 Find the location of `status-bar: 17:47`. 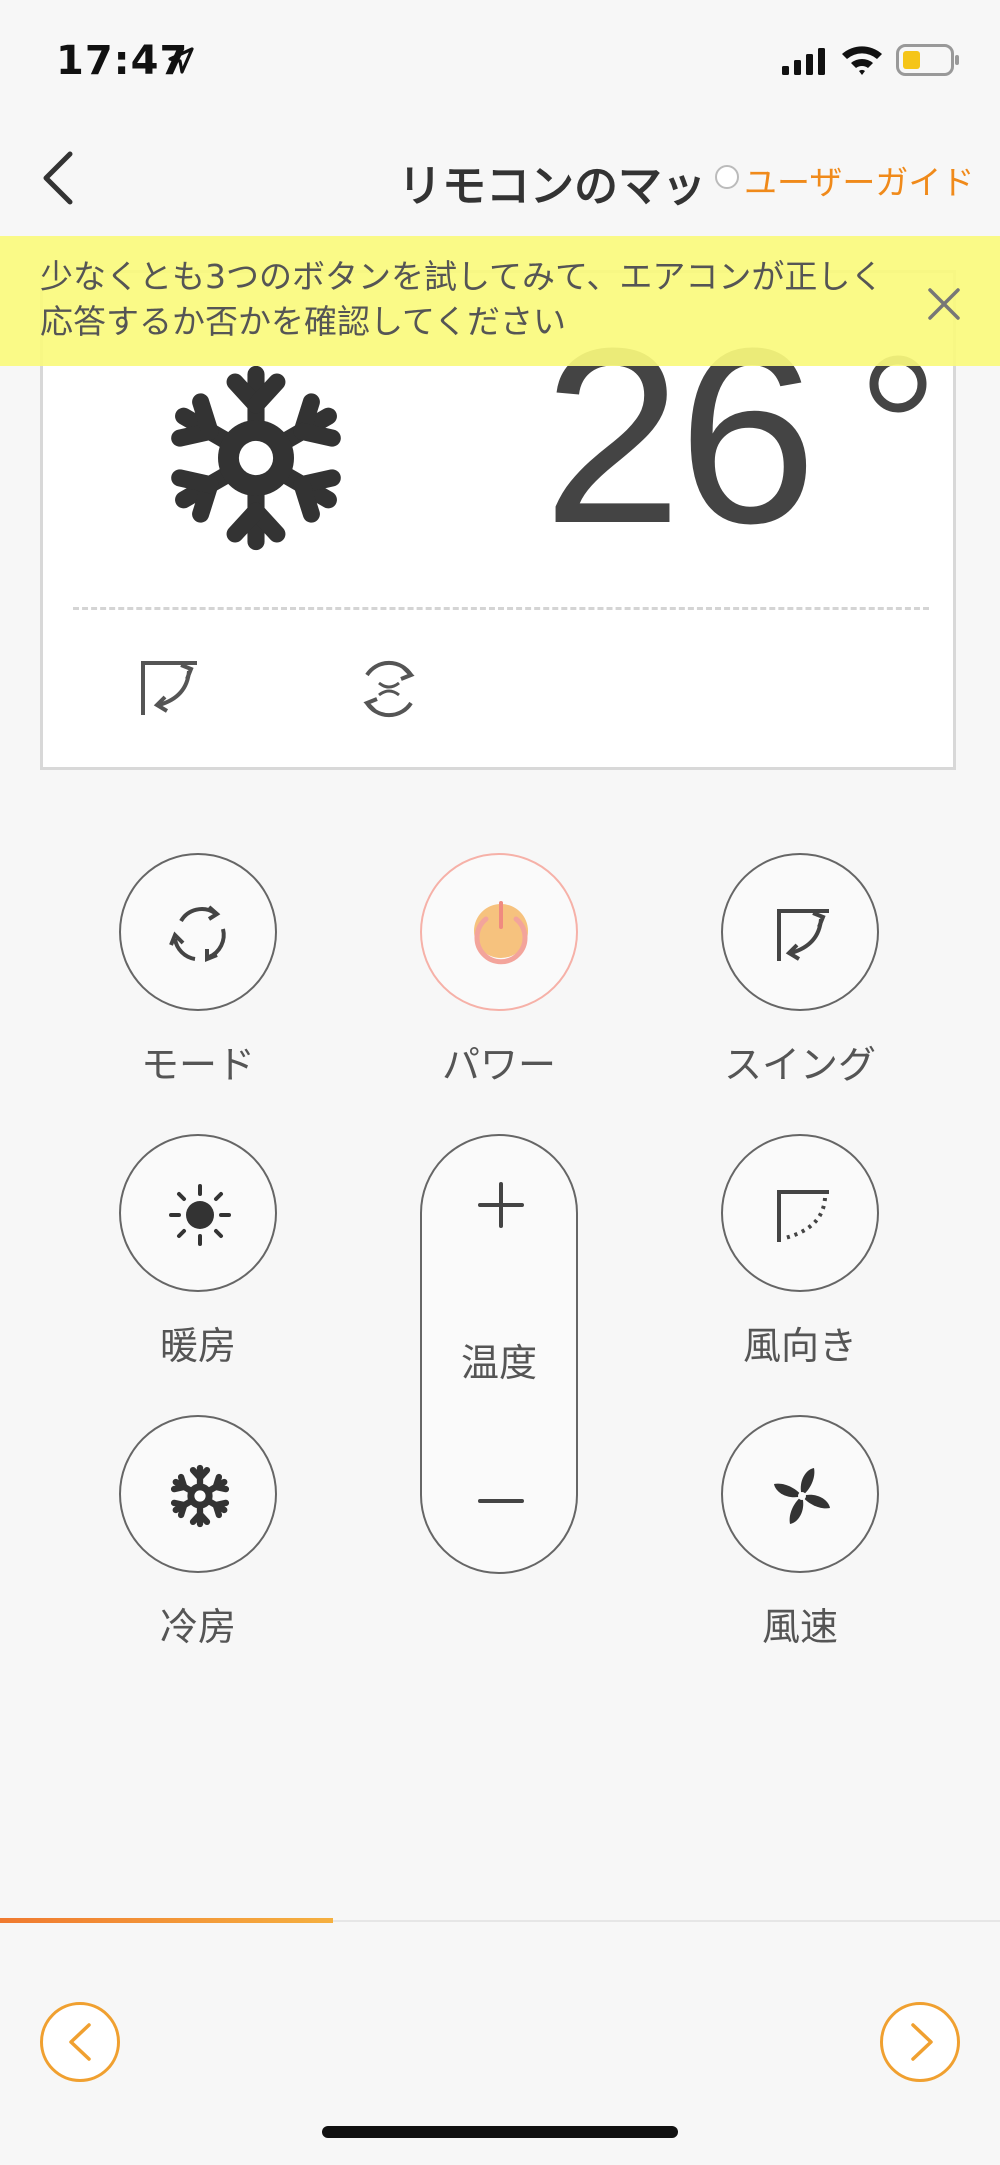

status-bar: 17:47 is located at coordinates (500, 60).